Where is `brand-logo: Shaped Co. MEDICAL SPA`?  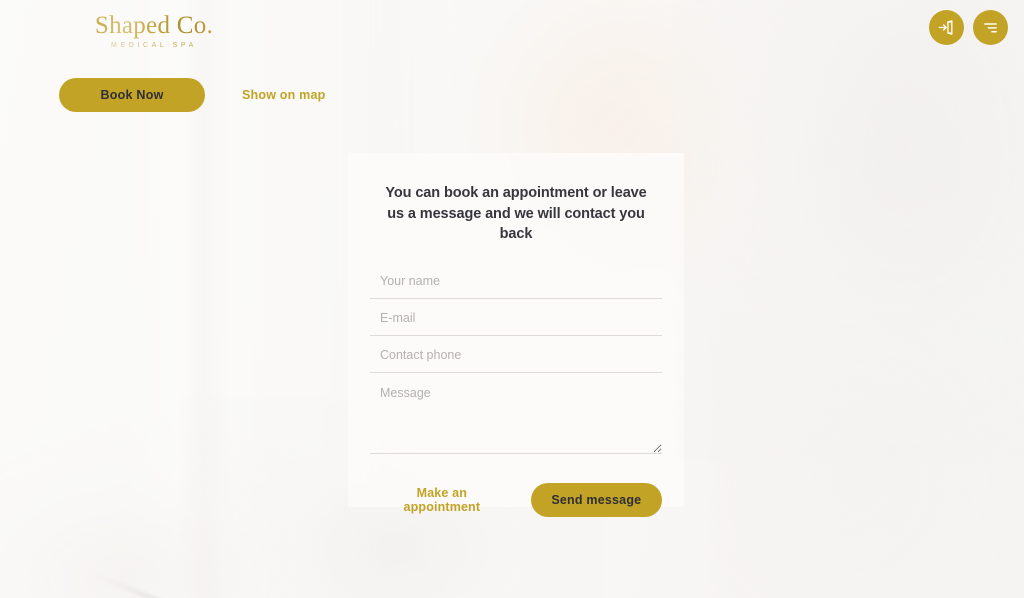
brand-logo: Shaped Co. MEDICAL SPA is located at coordinates (154, 30).